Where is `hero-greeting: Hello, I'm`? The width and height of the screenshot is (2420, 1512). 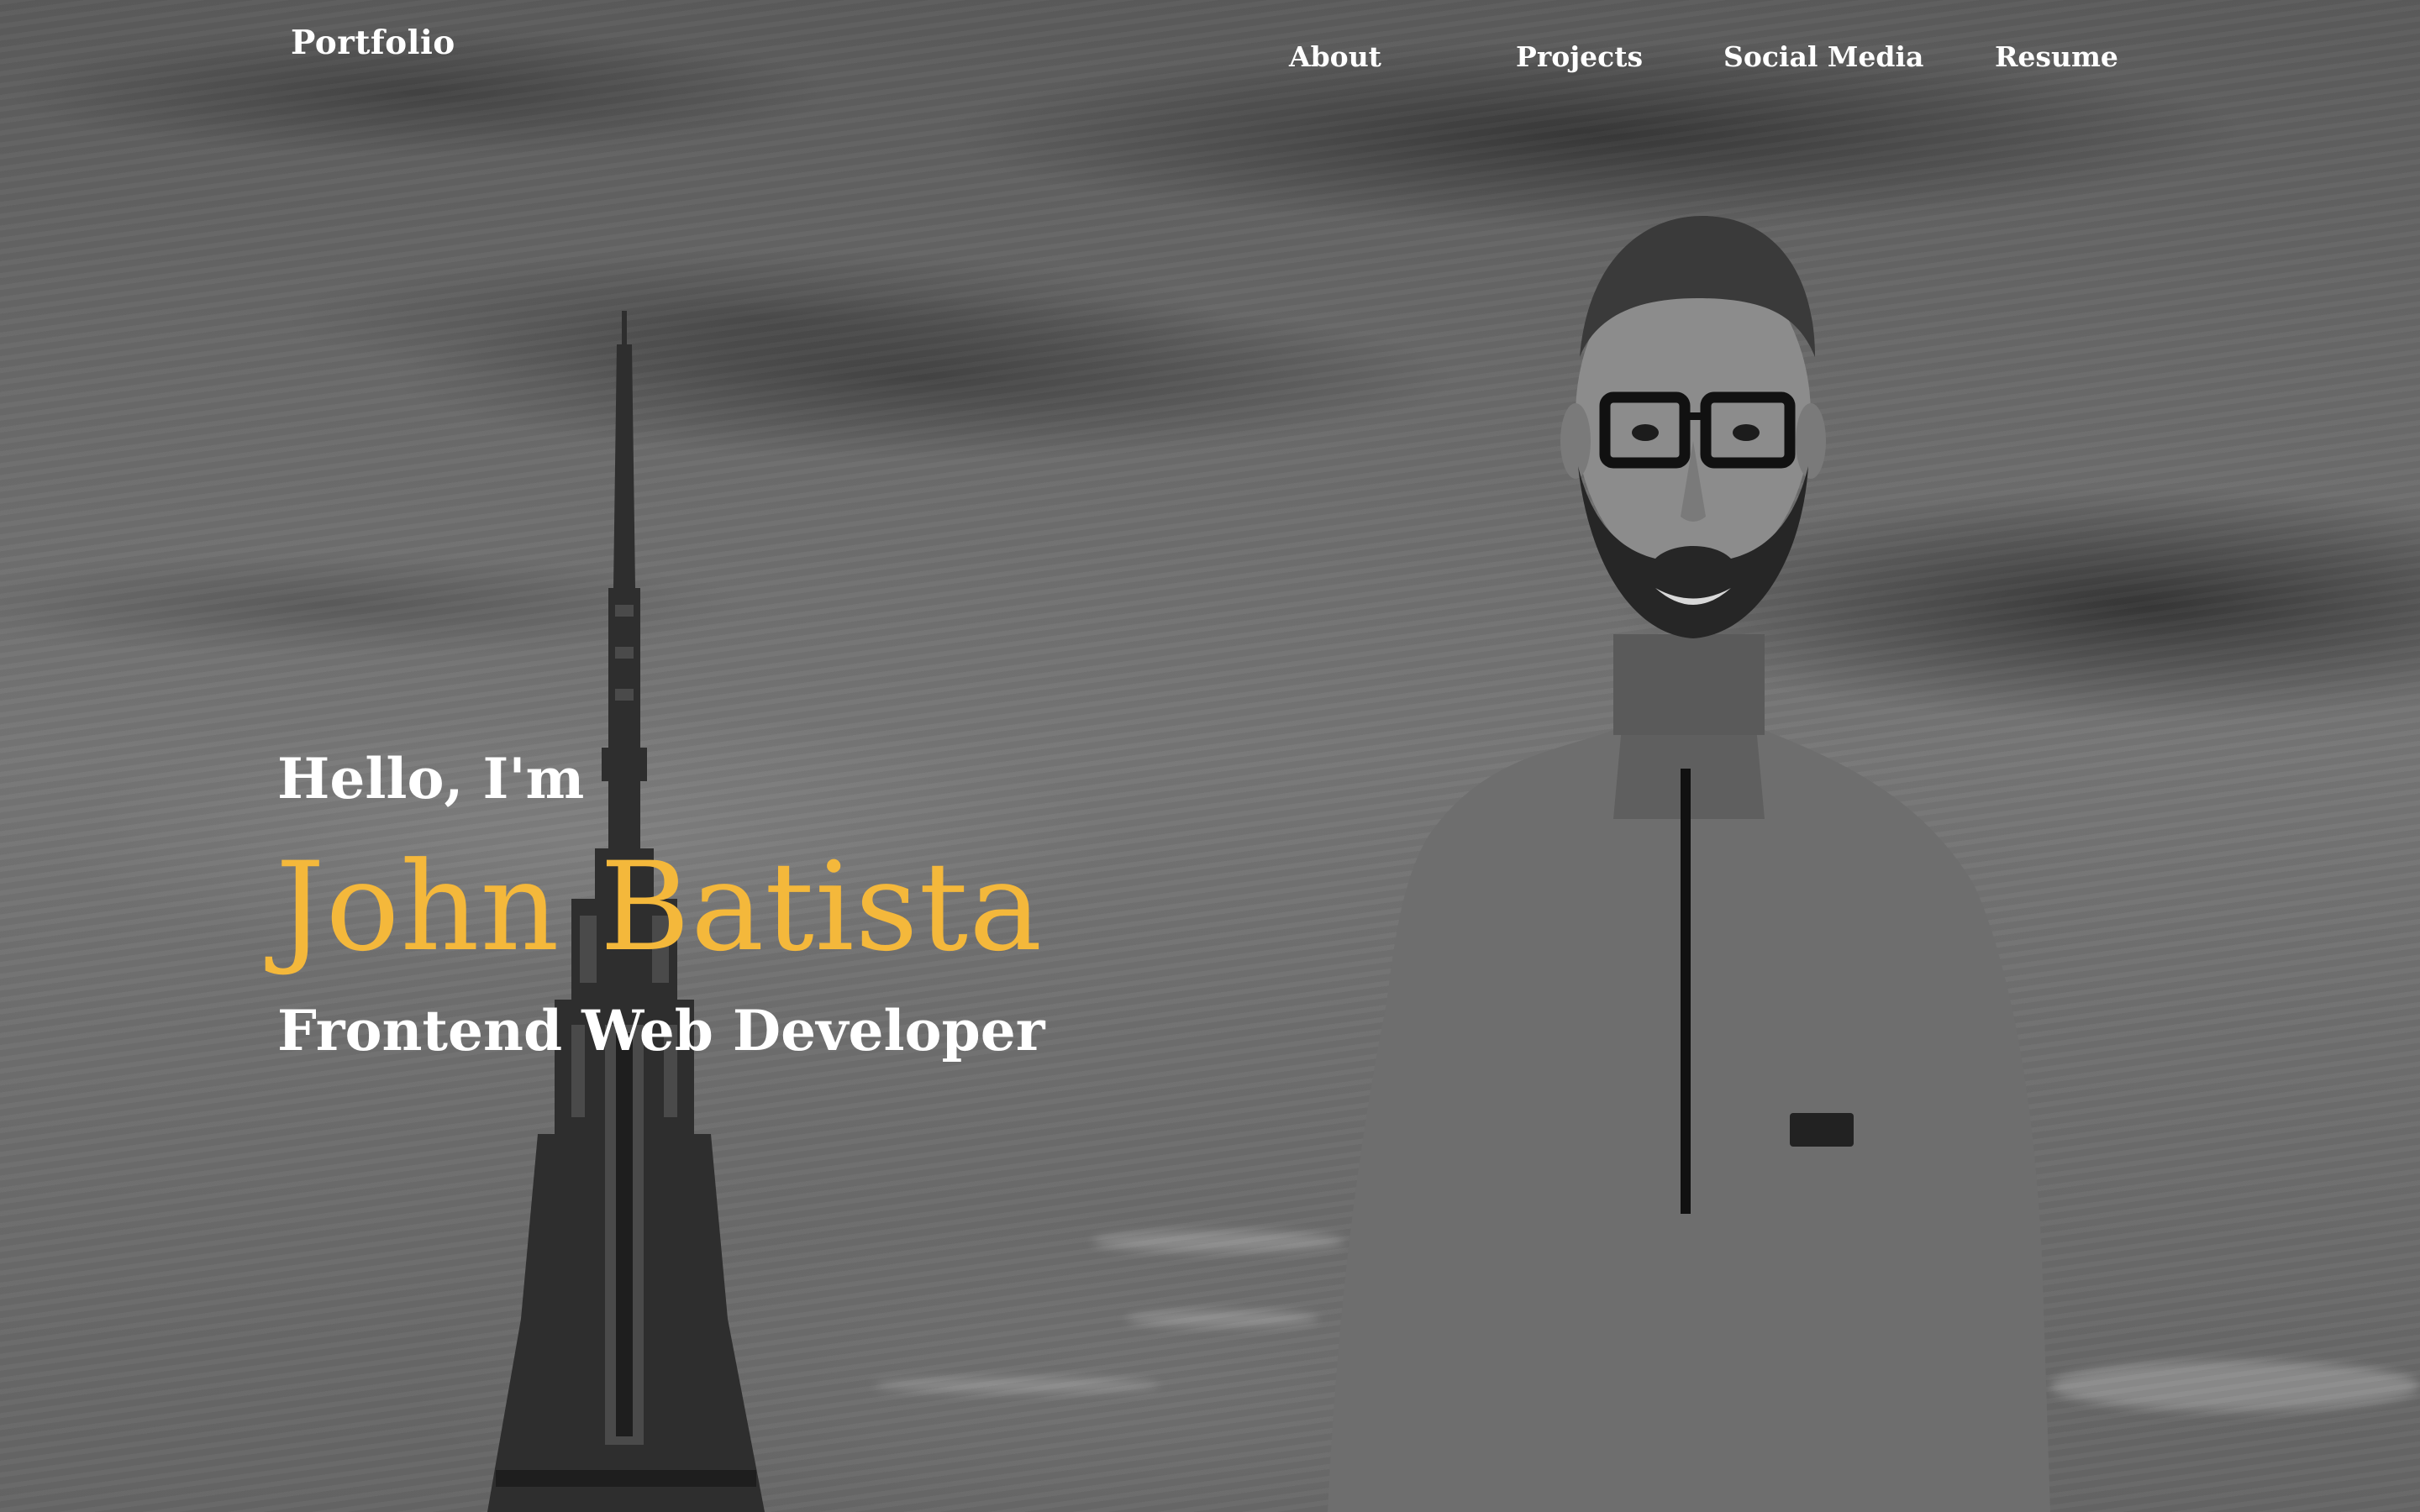
hero-greeting: Hello, I'm is located at coordinates (431, 778).